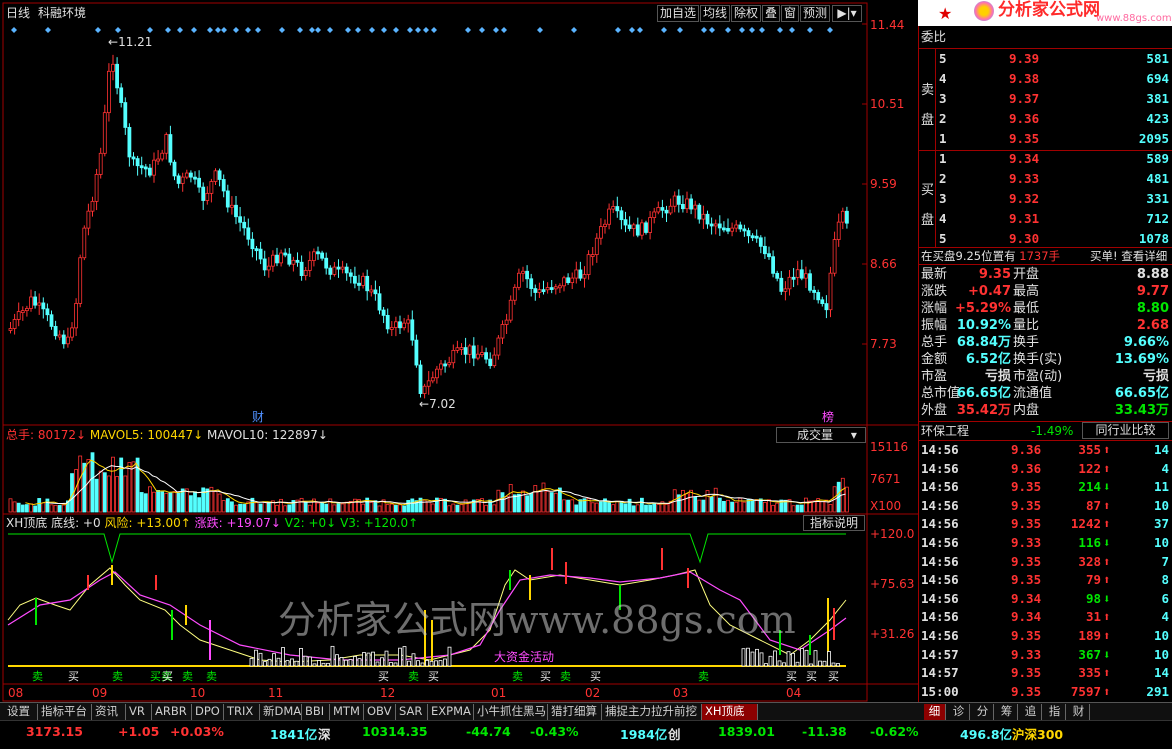 This screenshot has height=749, width=1172. I want to click on tab-9: MTM, so click(347, 712).